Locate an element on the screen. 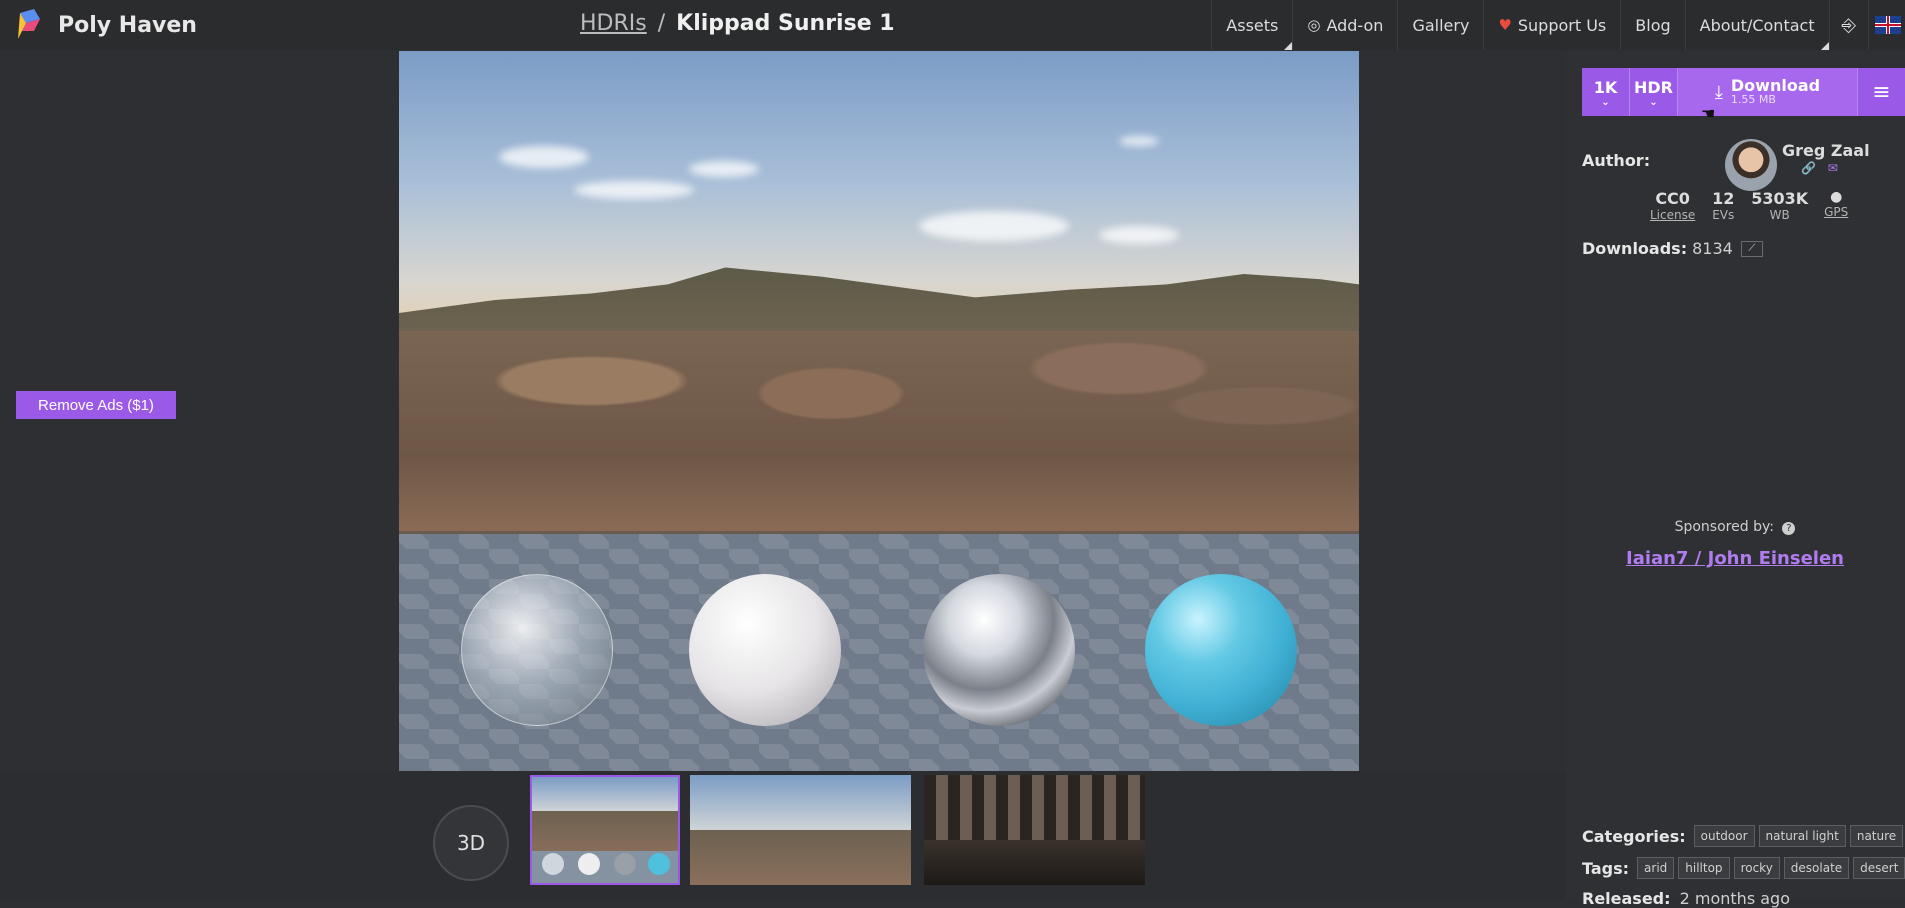 The height and width of the screenshot is (908, 1905). login-button: ⎆ is located at coordinates (1848, 25).